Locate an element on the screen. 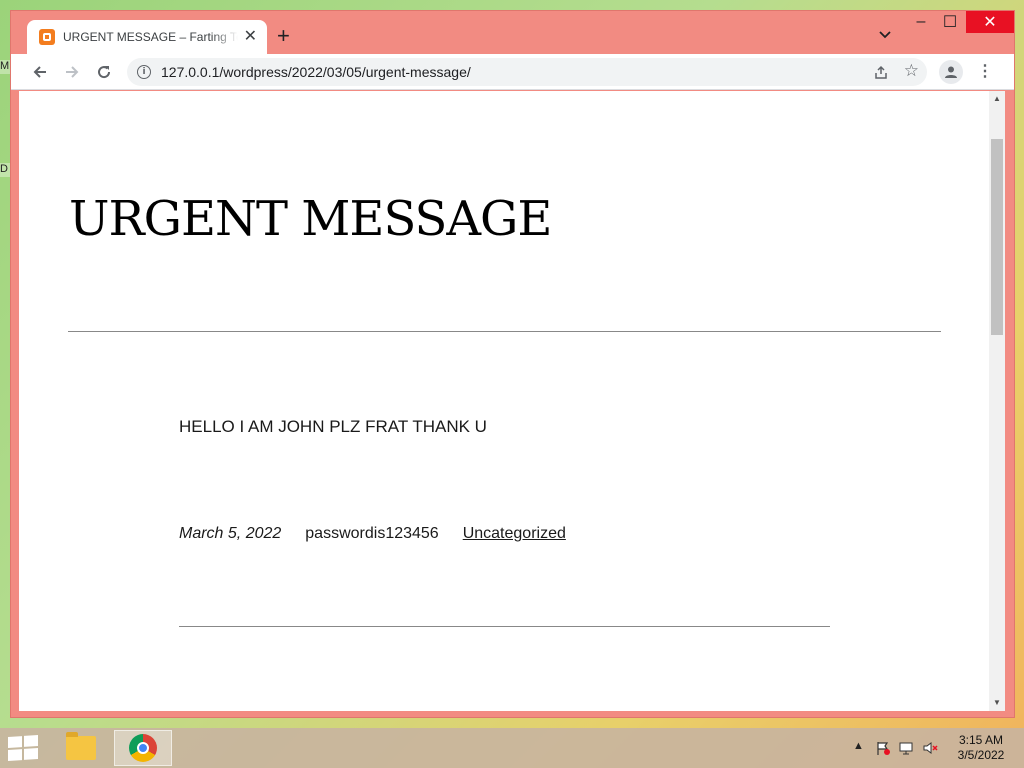  reload-button is located at coordinates (104, 72).